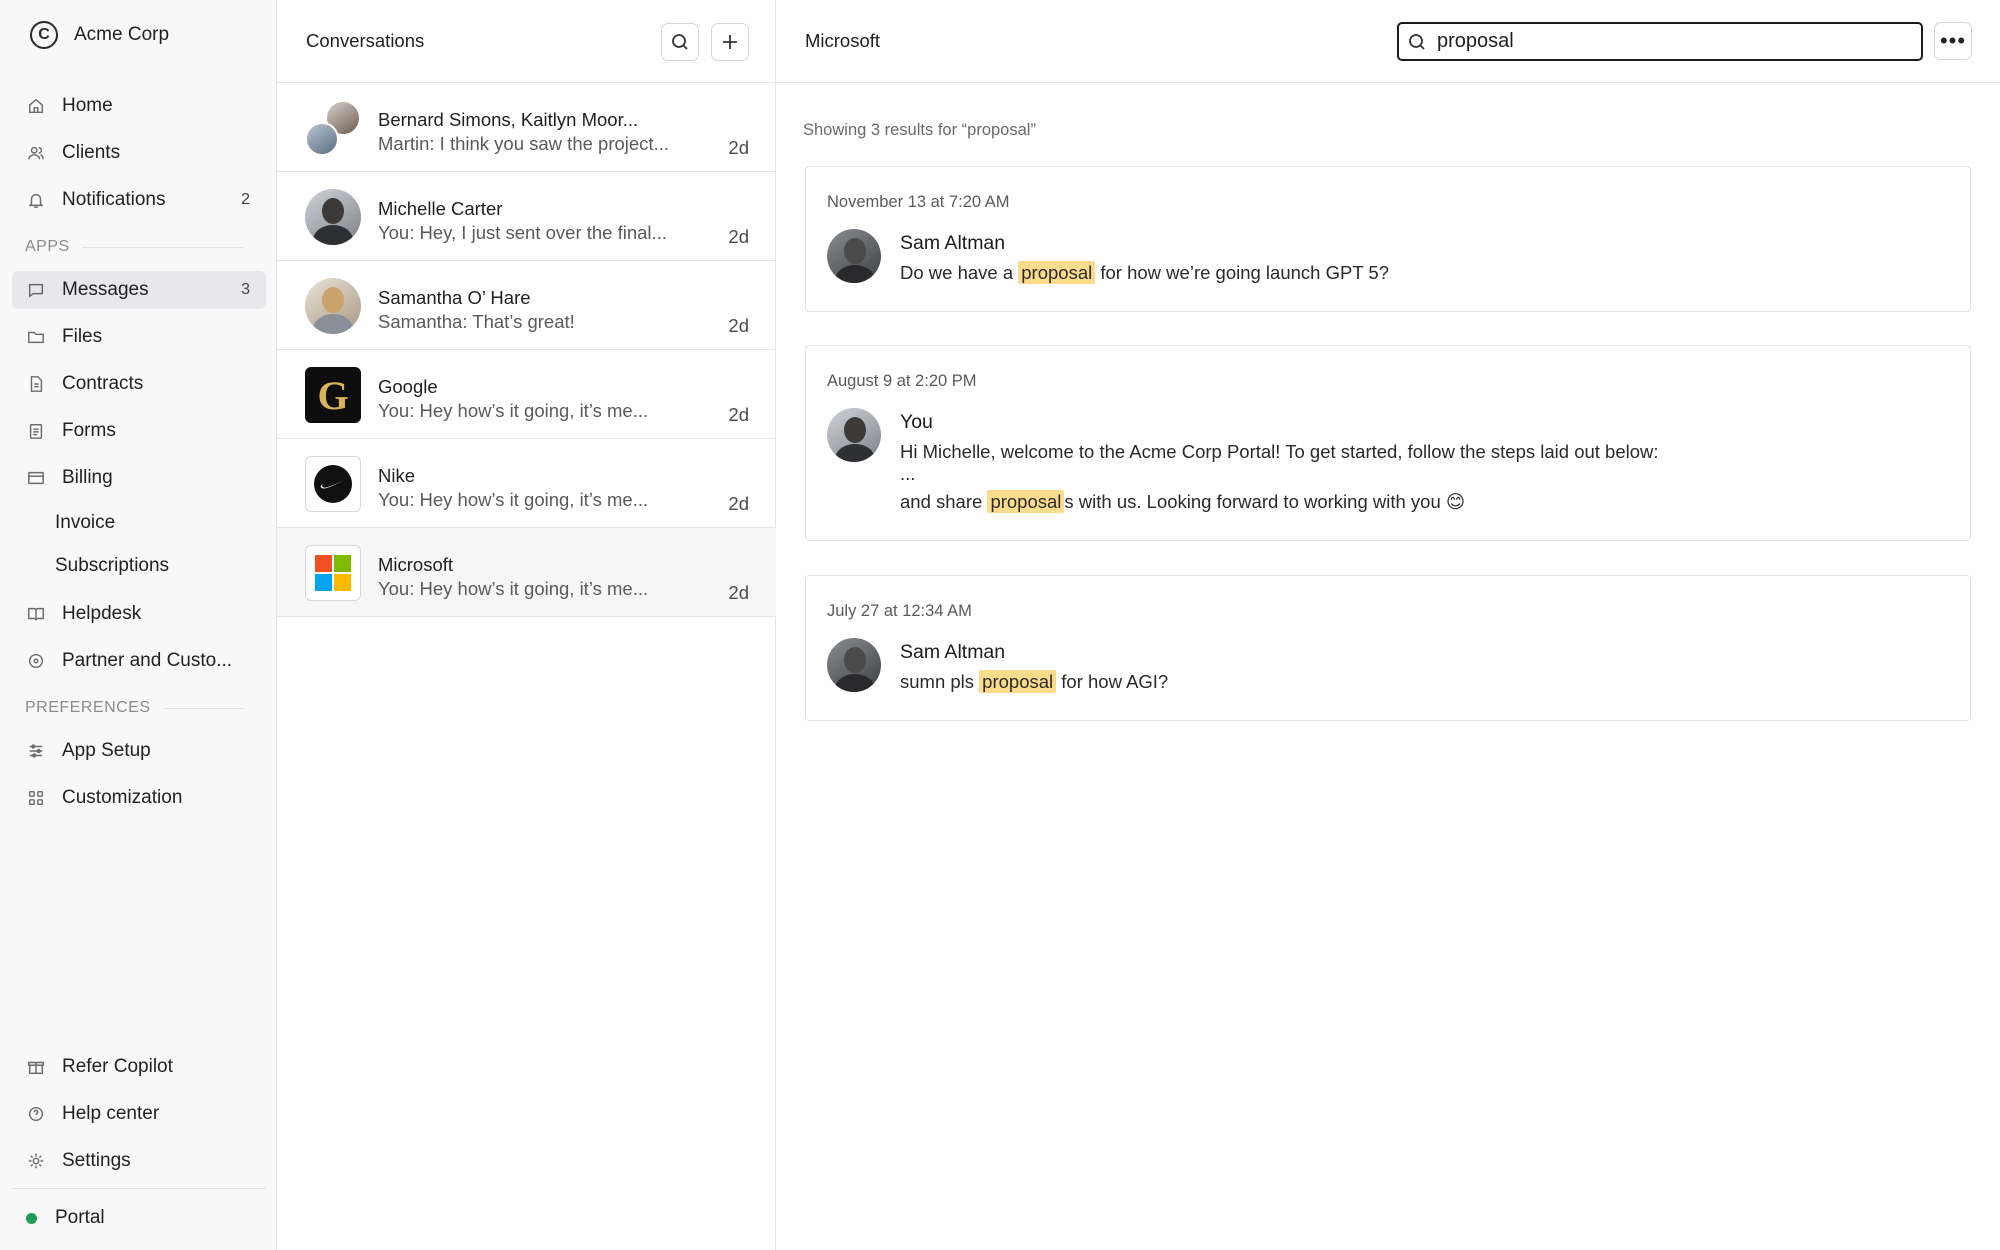  What do you see at coordinates (139, 337) in the screenshot?
I see `sidebar-item-files: Files` at bounding box center [139, 337].